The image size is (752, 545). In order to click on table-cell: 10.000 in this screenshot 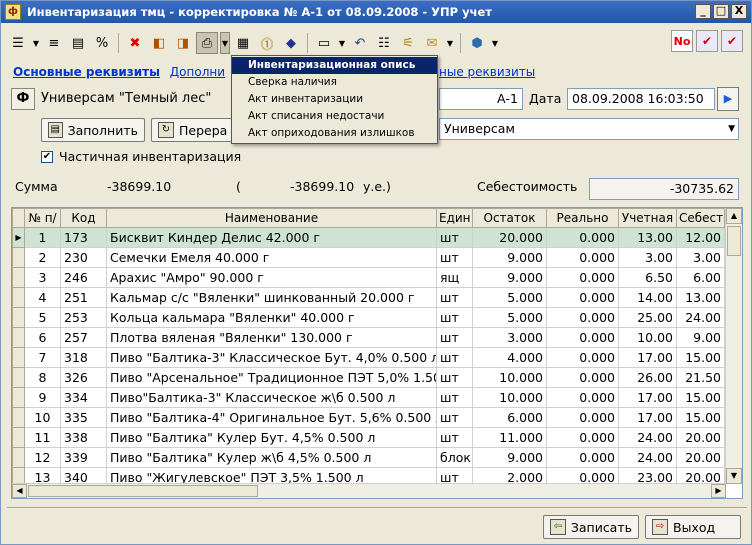, I will do `click(509, 397)`.